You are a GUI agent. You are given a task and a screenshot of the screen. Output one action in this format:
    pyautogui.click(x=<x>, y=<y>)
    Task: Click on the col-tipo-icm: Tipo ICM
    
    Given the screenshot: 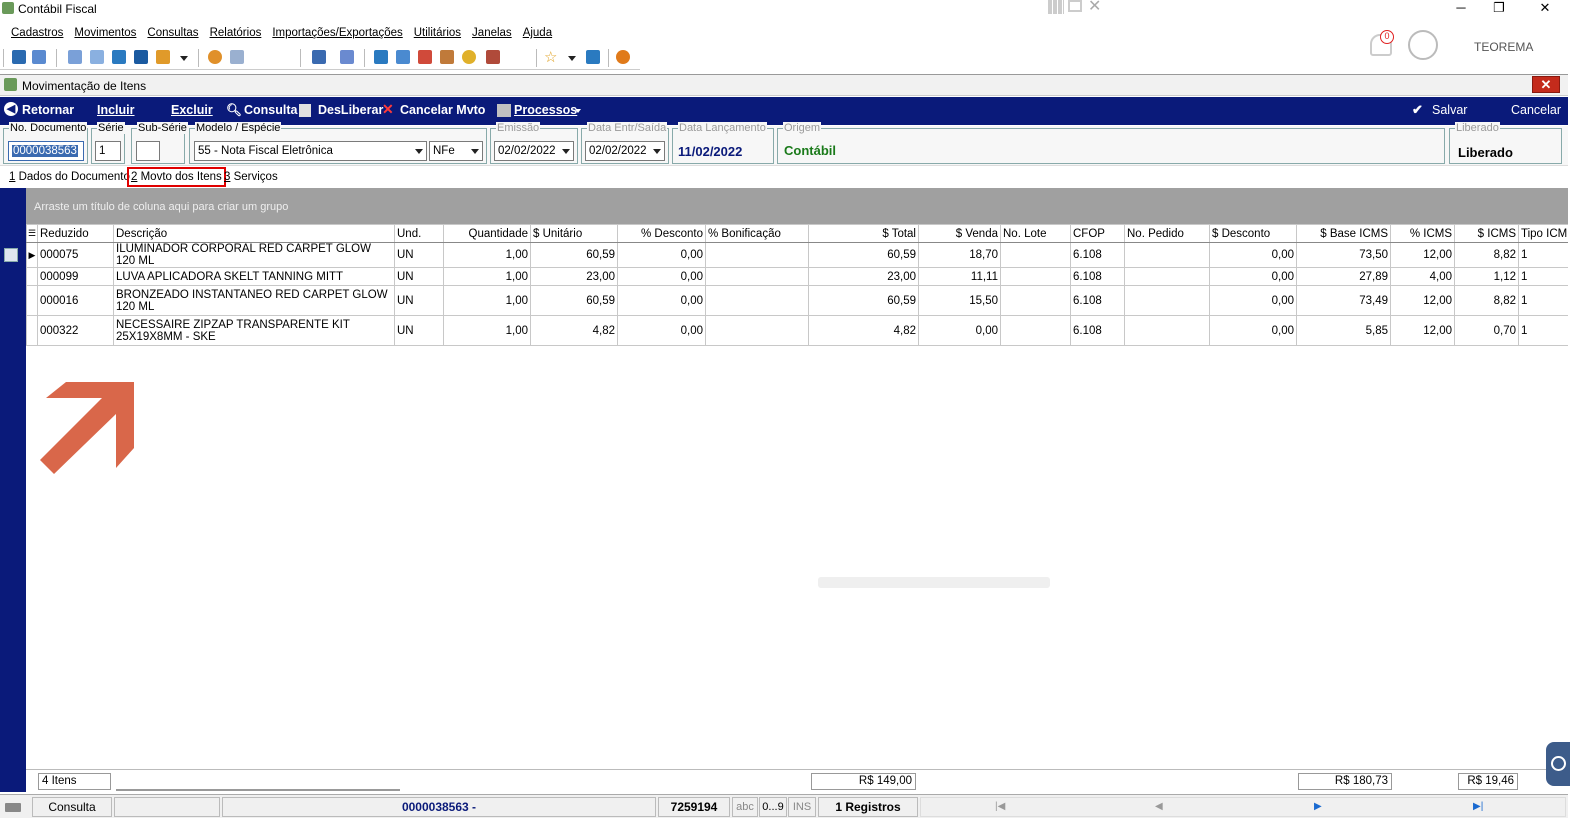 What is the action you would take?
    pyautogui.click(x=1543, y=233)
    